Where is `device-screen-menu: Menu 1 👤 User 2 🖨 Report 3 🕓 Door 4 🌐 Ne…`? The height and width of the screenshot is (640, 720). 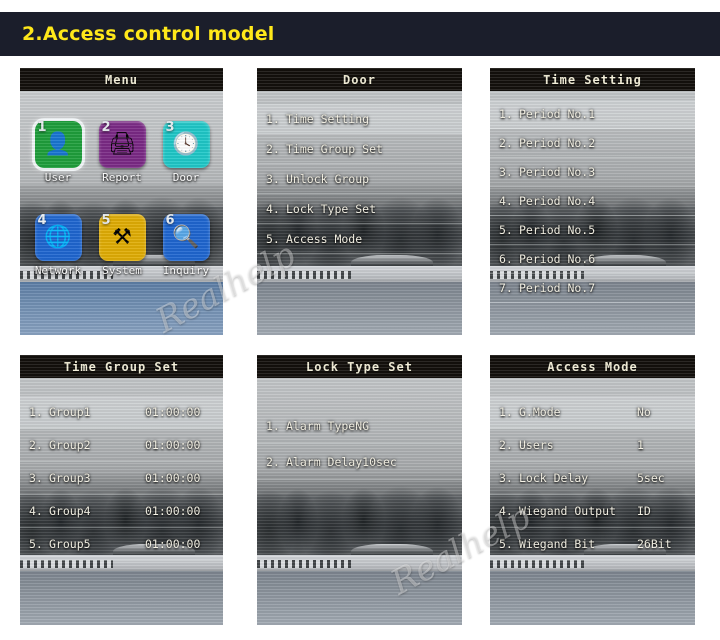
device-screen-menu: Menu 1 👤 User 2 🖨 Report 3 🕓 Door 4 🌐 Ne… is located at coordinates (121, 201).